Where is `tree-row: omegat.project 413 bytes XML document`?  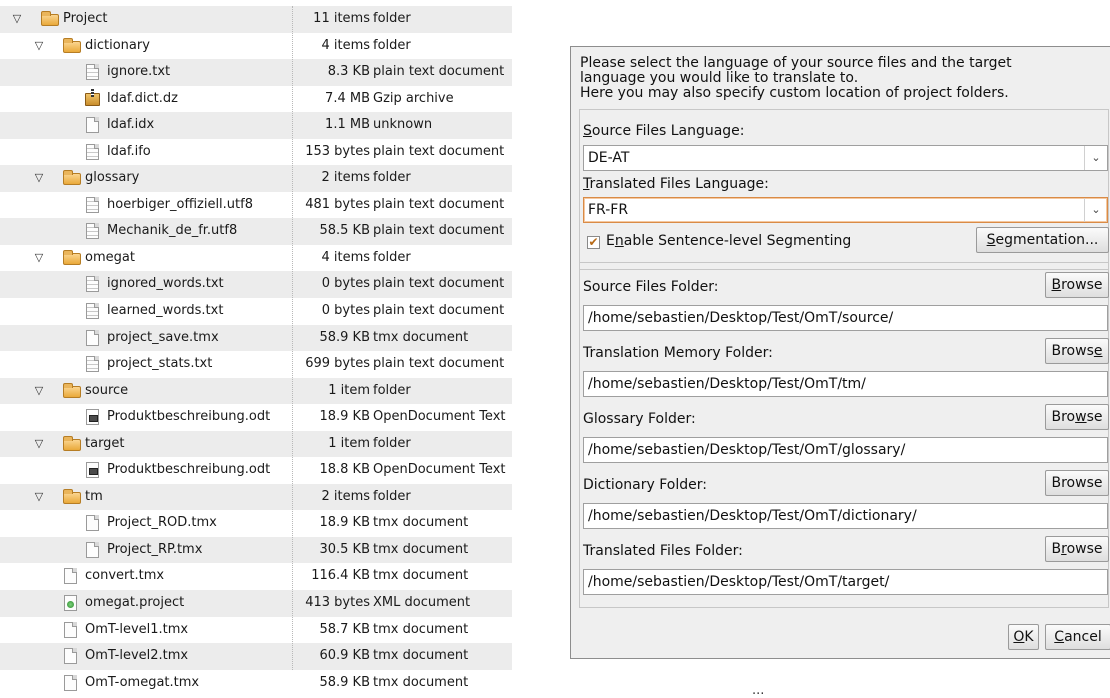
tree-row: omegat.project 413 bytes XML document is located at coordinates (256, 603).